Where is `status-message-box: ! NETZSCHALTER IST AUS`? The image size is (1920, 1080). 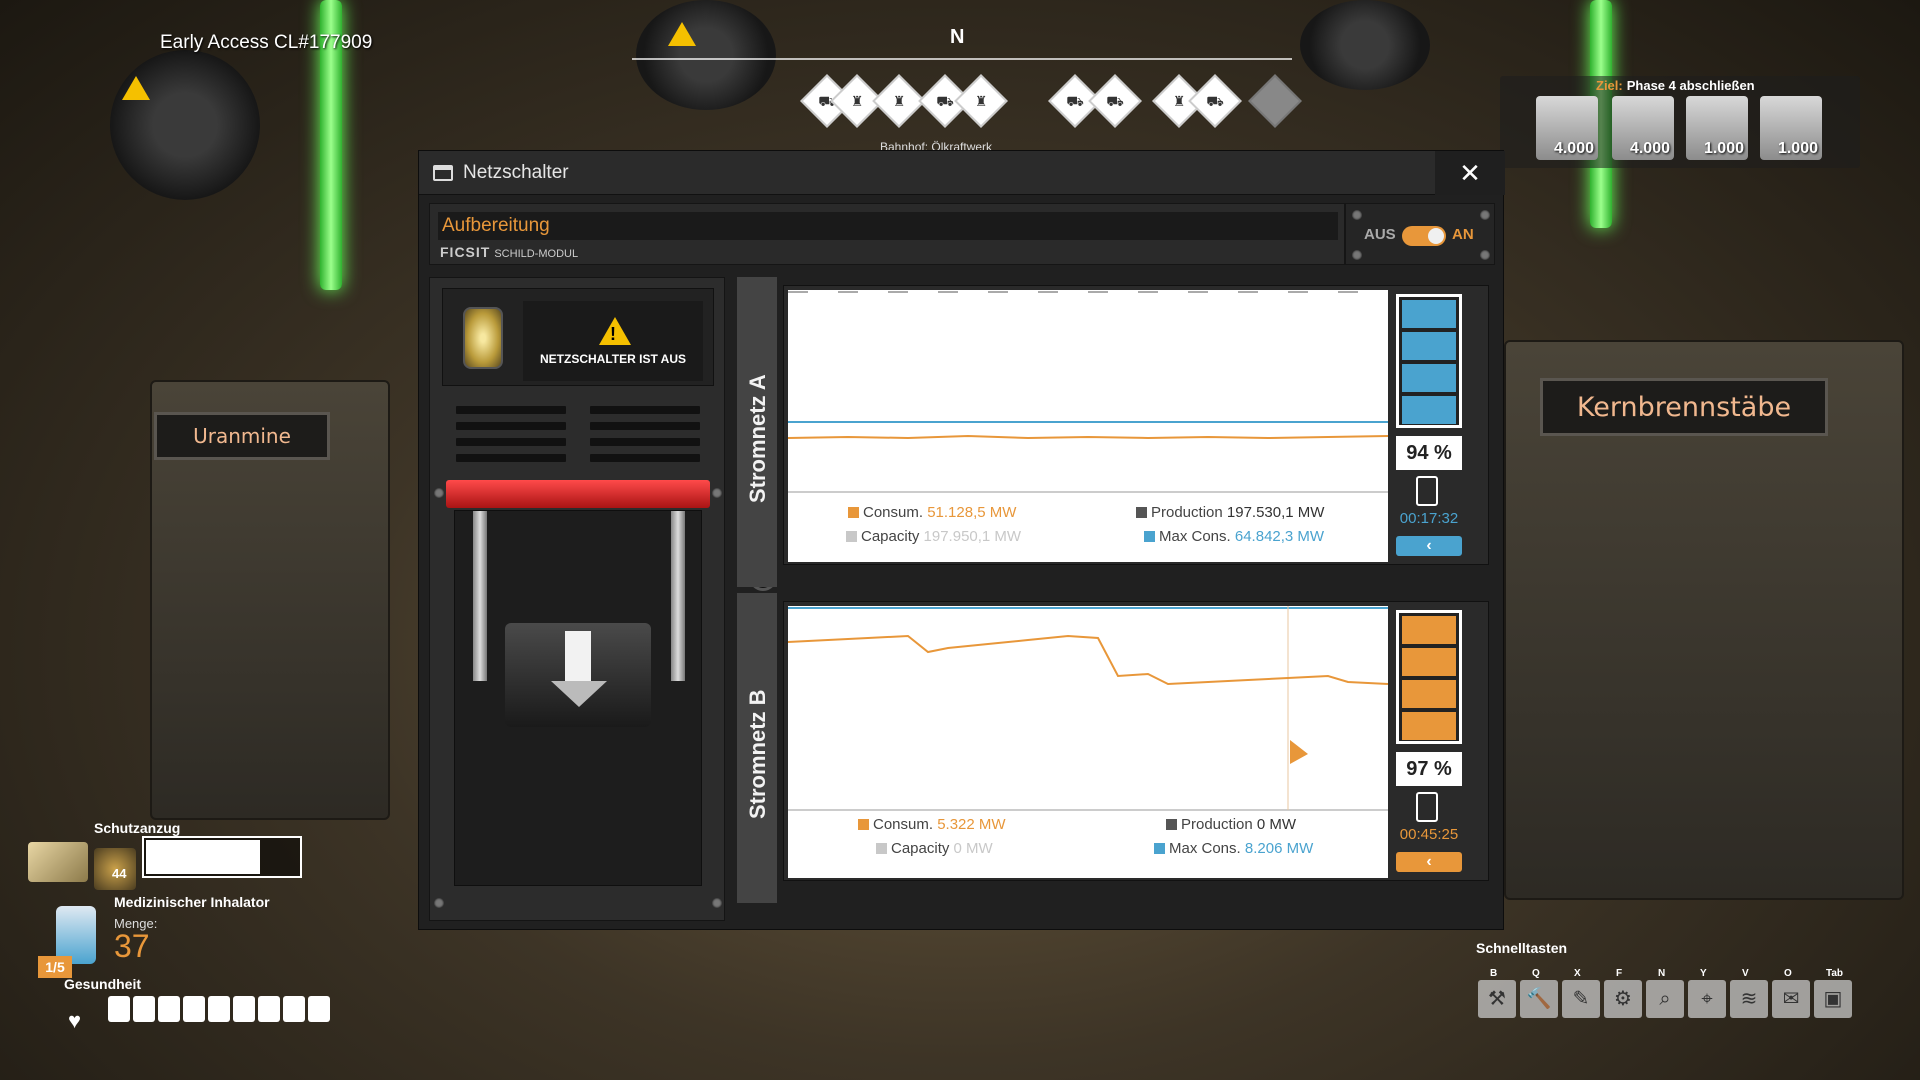 status-message-box: ! NETZSCHALTER IST AUS is located at coordinates (613, 341).